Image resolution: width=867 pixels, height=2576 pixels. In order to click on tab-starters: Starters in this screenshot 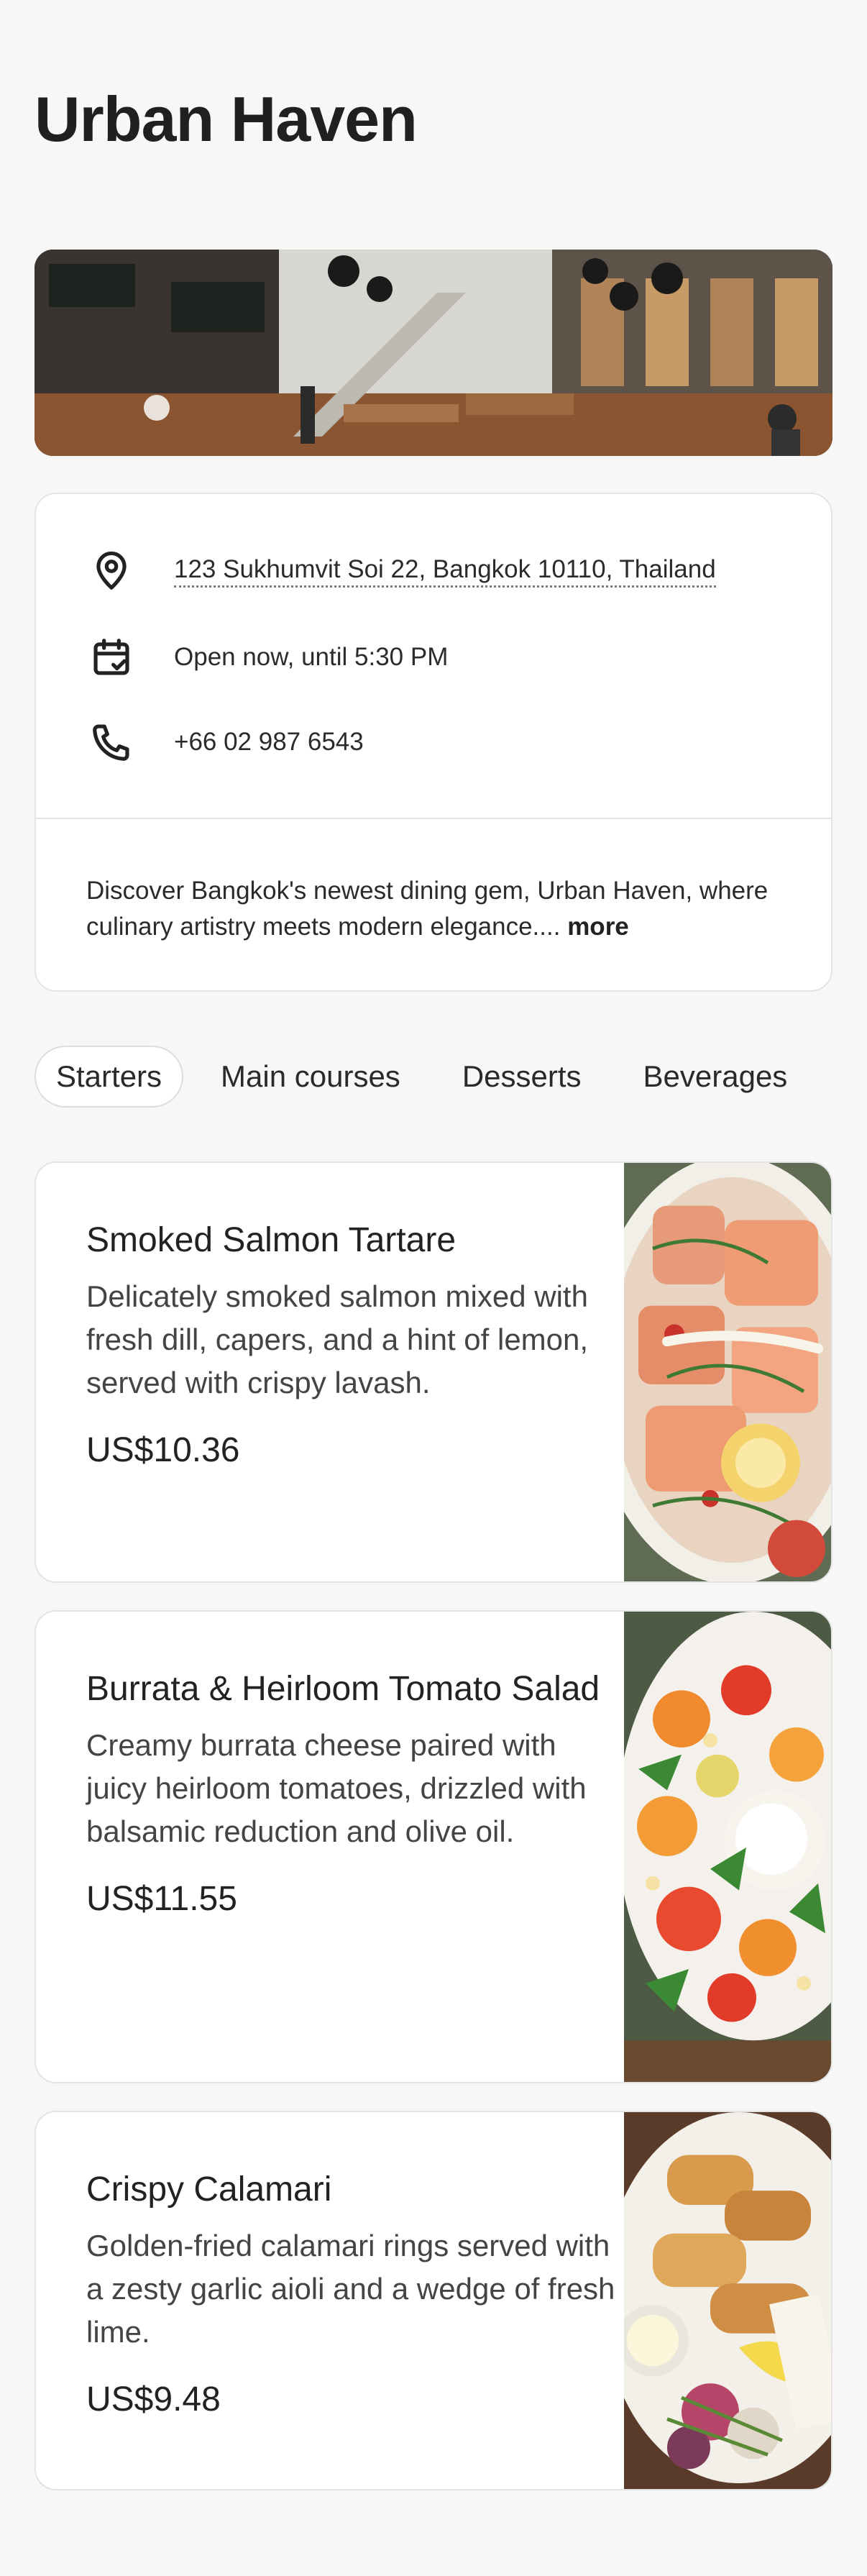, I will do `click(109, 1076)`.